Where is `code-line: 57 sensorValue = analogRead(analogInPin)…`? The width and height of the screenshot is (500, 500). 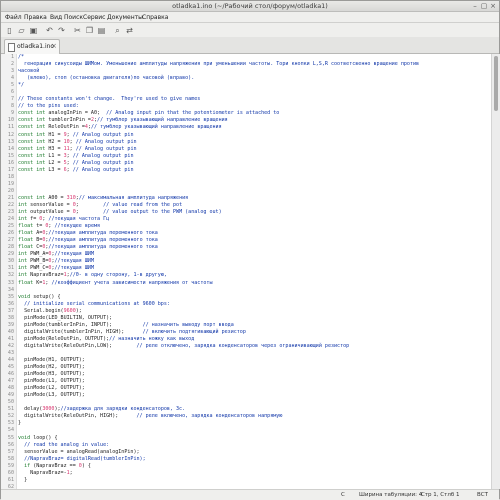 code-line: 57 sensorValue = analogRead(analogInPin)… is located at coordinates (246, 452).